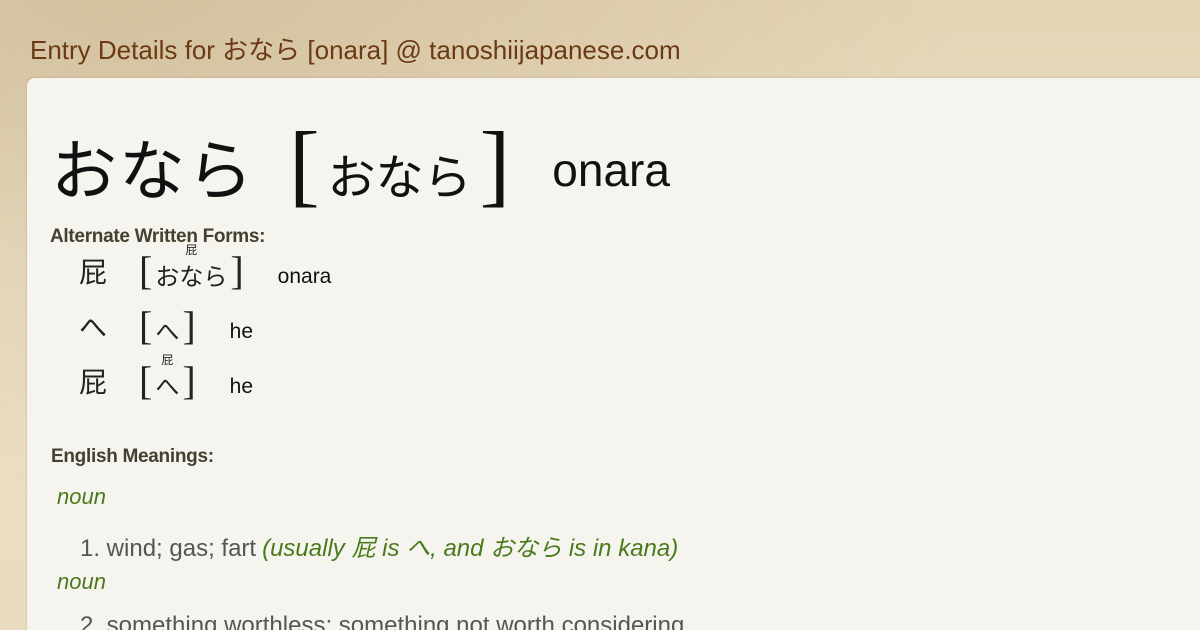  I want to click on reading-group: [ おなら ], so click(400, 164).